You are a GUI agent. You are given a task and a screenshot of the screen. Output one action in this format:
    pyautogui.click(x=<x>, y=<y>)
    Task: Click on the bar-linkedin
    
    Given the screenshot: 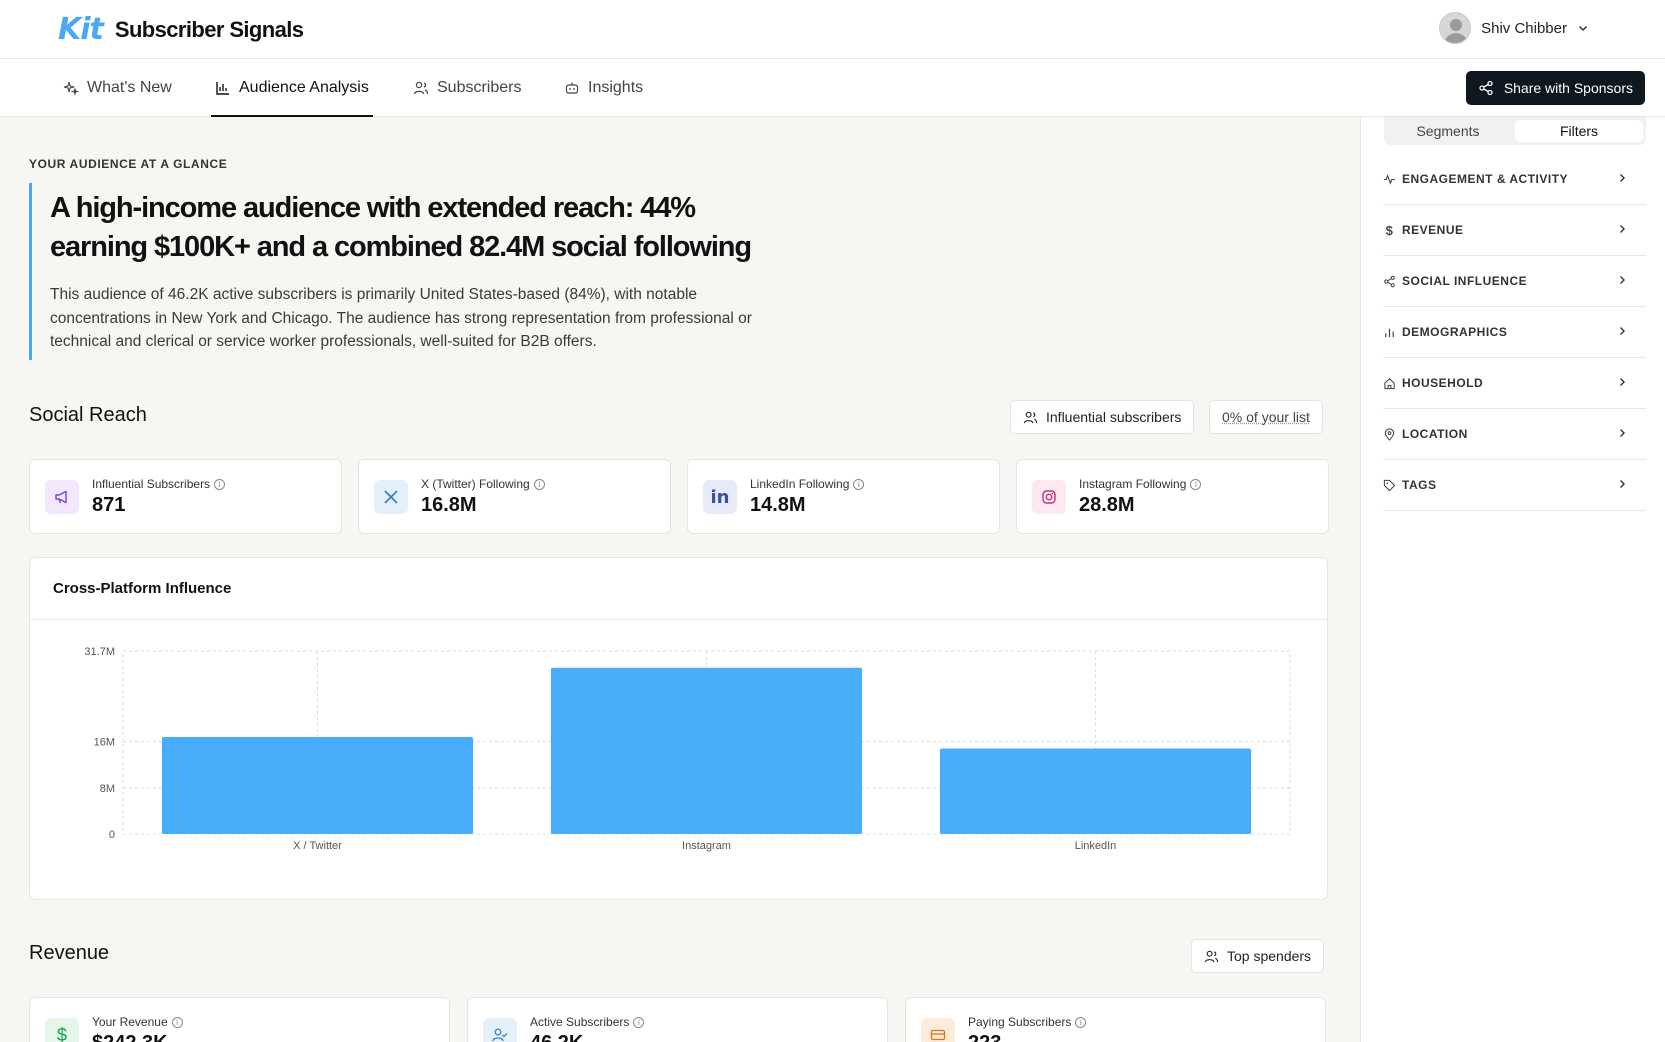 What is the action you would take?
    pyautogui.click(x=1095, y=791)
    